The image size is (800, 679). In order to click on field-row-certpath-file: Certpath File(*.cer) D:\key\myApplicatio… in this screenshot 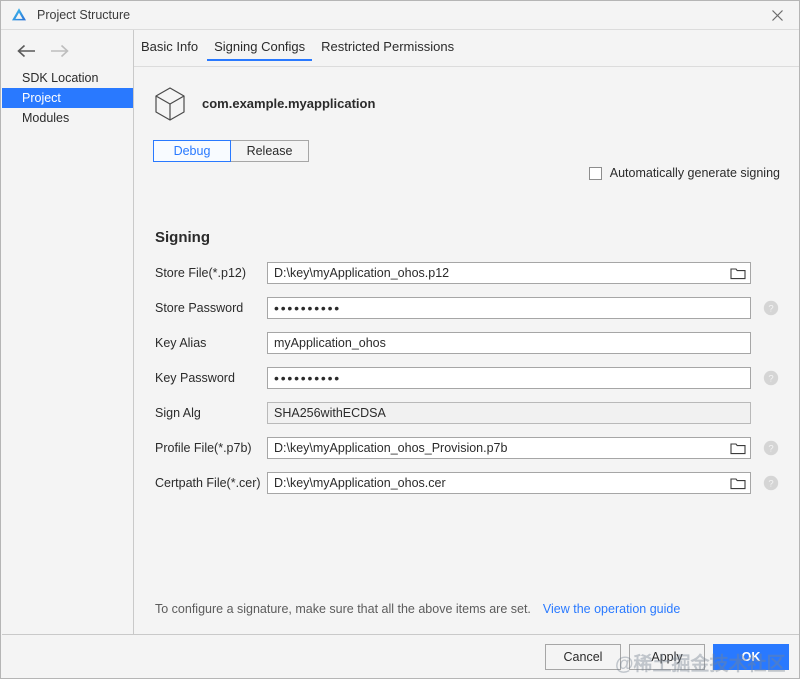, I will do `click(466, 483)`.